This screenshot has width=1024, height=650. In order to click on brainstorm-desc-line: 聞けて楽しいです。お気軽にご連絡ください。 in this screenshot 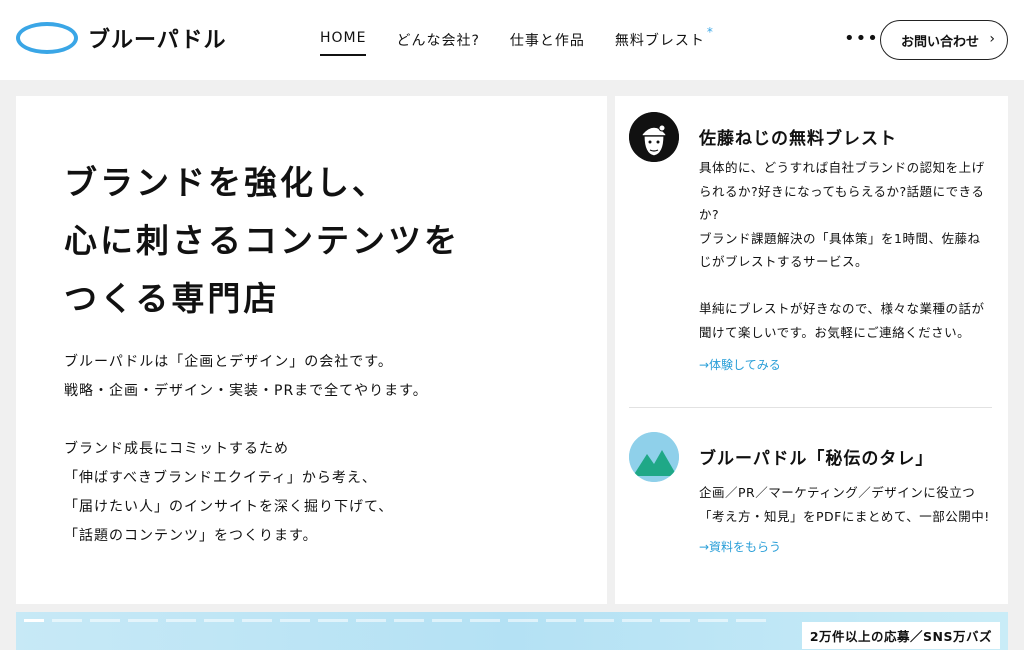, I will do `click(835, 332)`.